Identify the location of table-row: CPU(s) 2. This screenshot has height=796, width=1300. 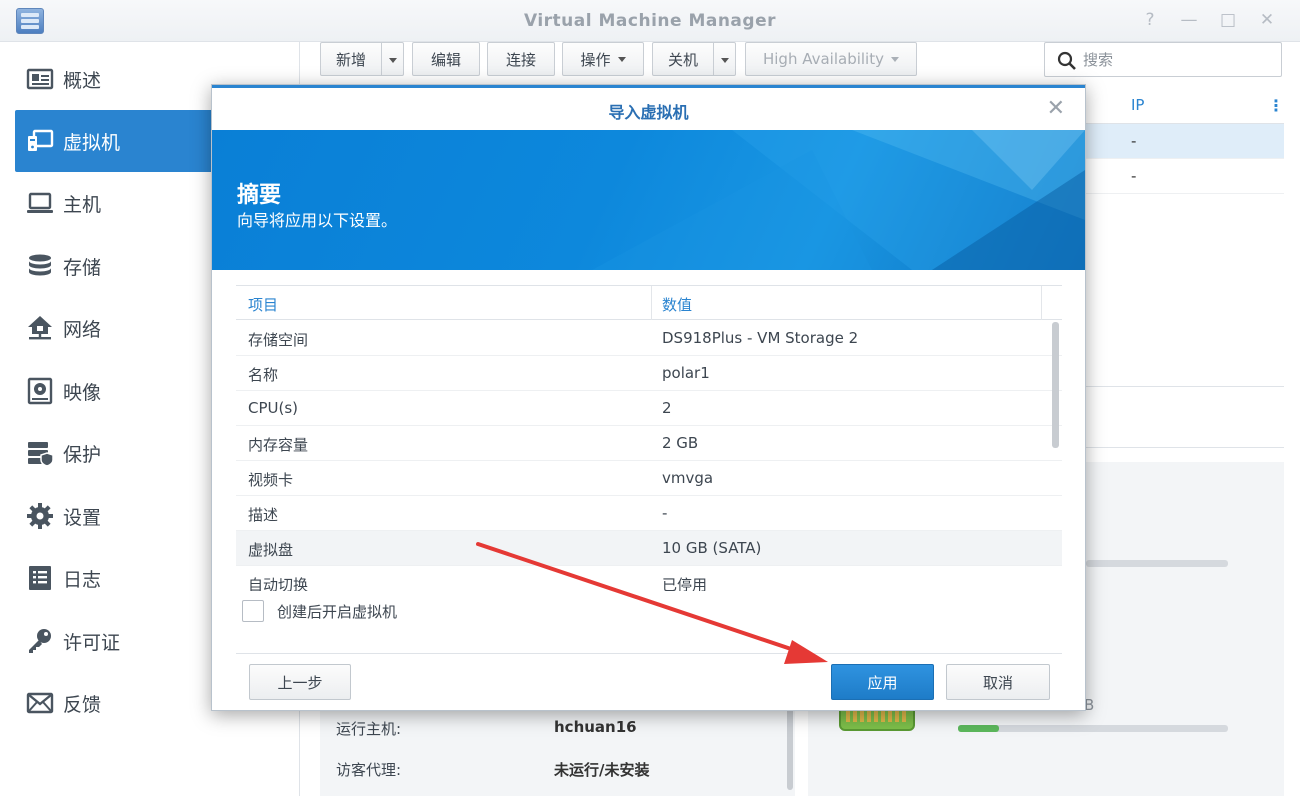
(649, 408).